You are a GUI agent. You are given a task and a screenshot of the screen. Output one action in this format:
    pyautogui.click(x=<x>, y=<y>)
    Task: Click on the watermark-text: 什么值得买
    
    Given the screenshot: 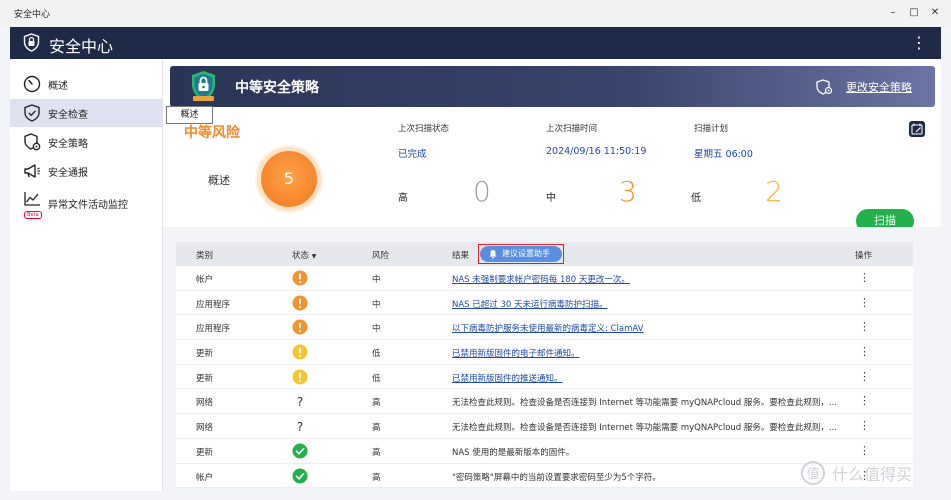 What is the action you would take?
    pyautogui.click(x=872, y=474)
    